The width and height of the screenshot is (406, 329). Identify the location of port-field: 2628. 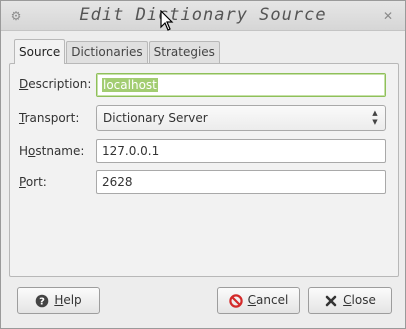
(241, 182).